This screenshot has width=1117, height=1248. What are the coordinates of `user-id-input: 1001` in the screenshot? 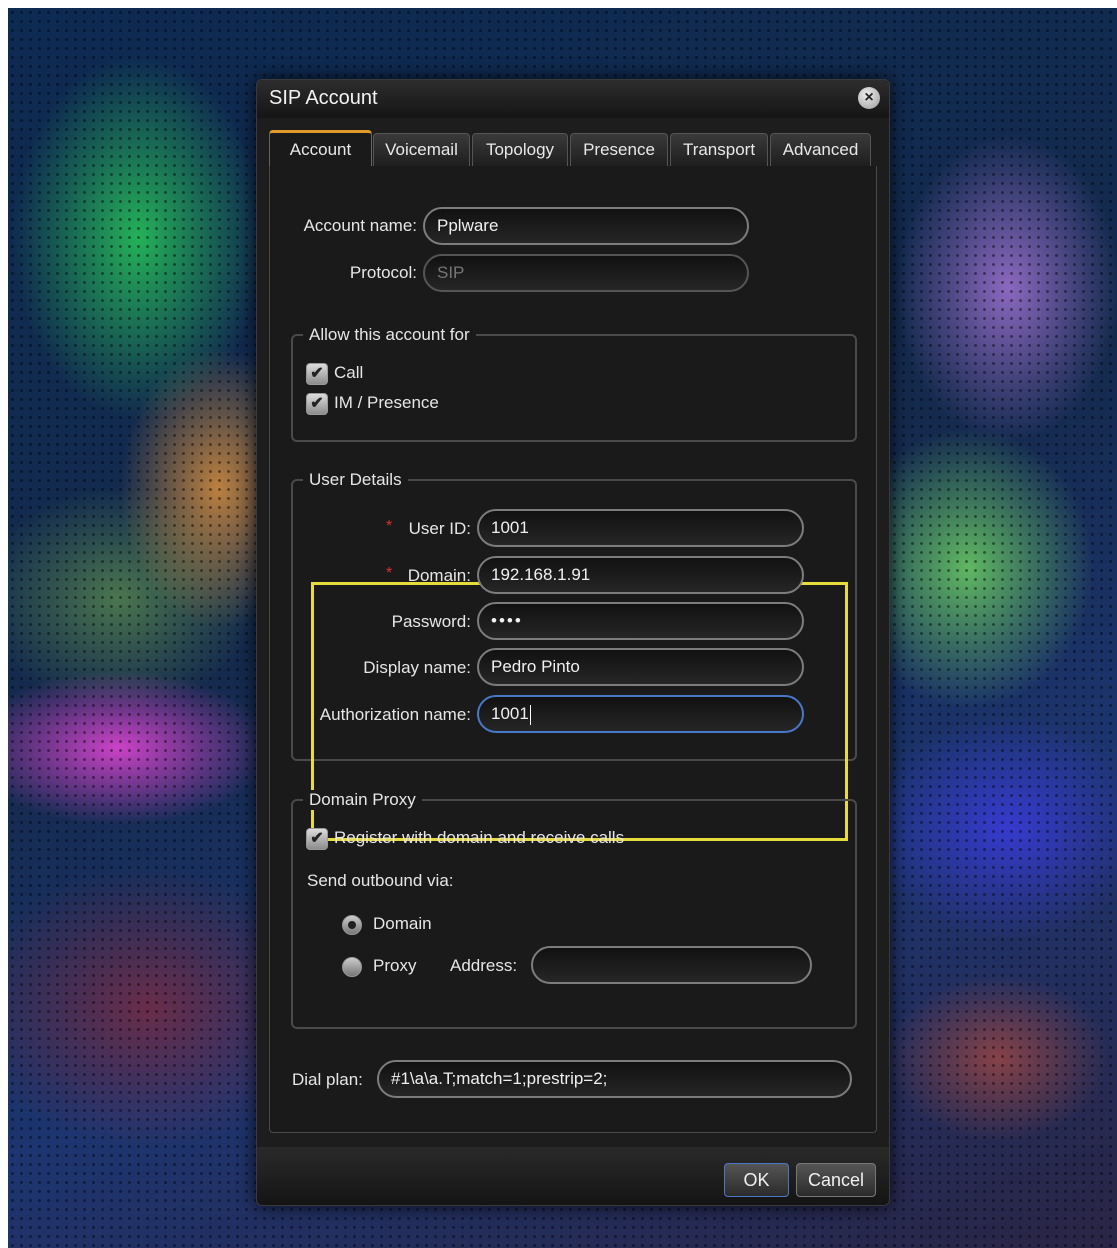 It's located at (640, 528).